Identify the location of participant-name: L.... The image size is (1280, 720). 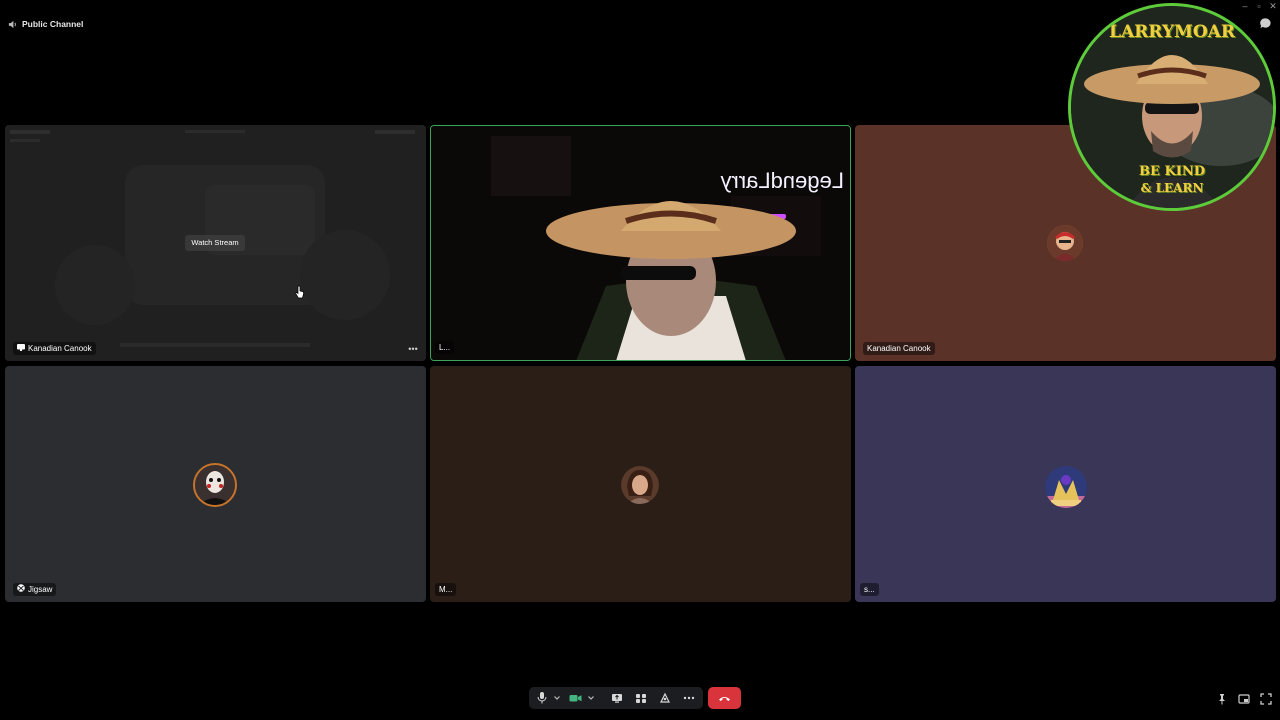
(445, 347).